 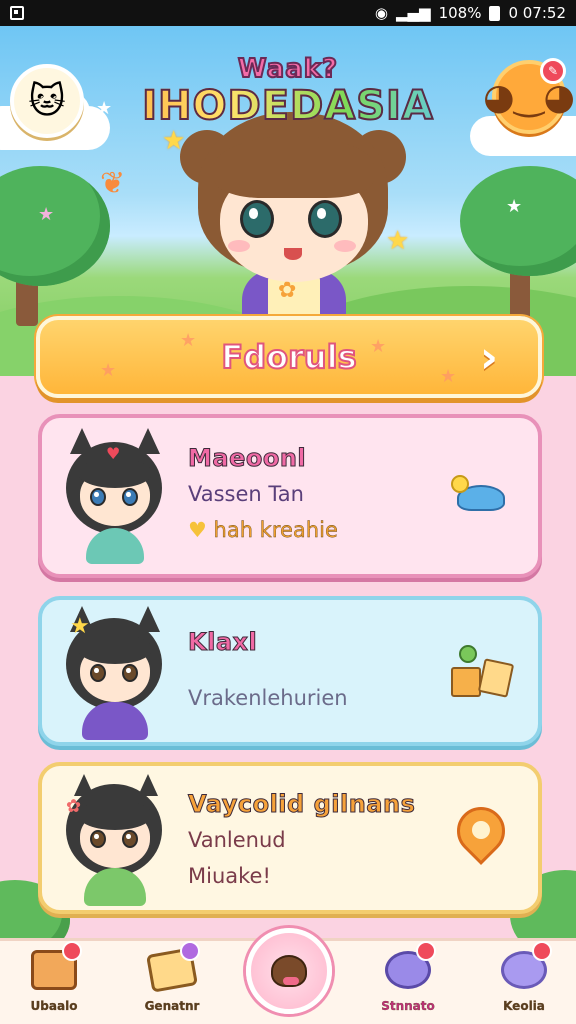 What do you see at coordinates (290, 838) in the screenshot?
I see `character-card-3: ✿ Vaycolid gilnans Vanlenud Miuake!` at bounding box center [290, 838].